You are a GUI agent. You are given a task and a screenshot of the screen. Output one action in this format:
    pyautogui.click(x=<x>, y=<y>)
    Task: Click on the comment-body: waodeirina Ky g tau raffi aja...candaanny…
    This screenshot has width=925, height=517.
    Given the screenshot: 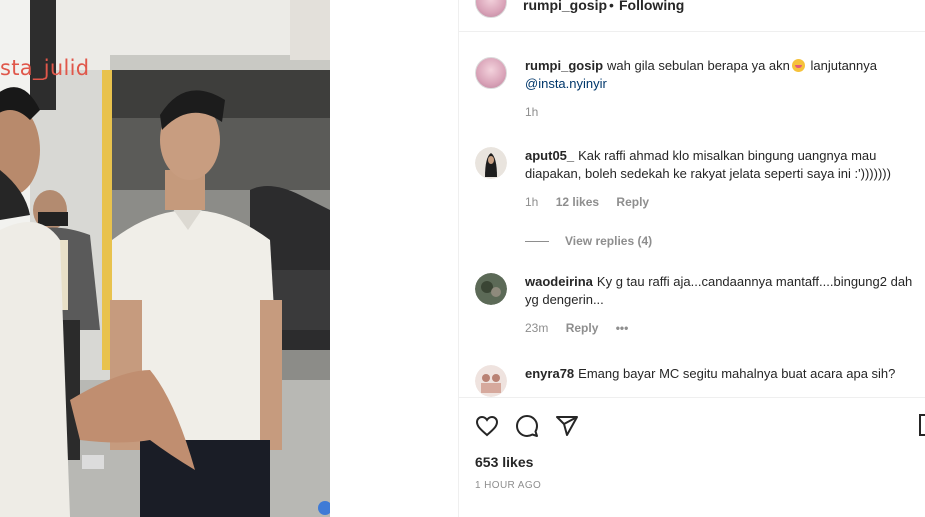 What is the action you would take?
    pyautogui.click(x=720, y=304)
    